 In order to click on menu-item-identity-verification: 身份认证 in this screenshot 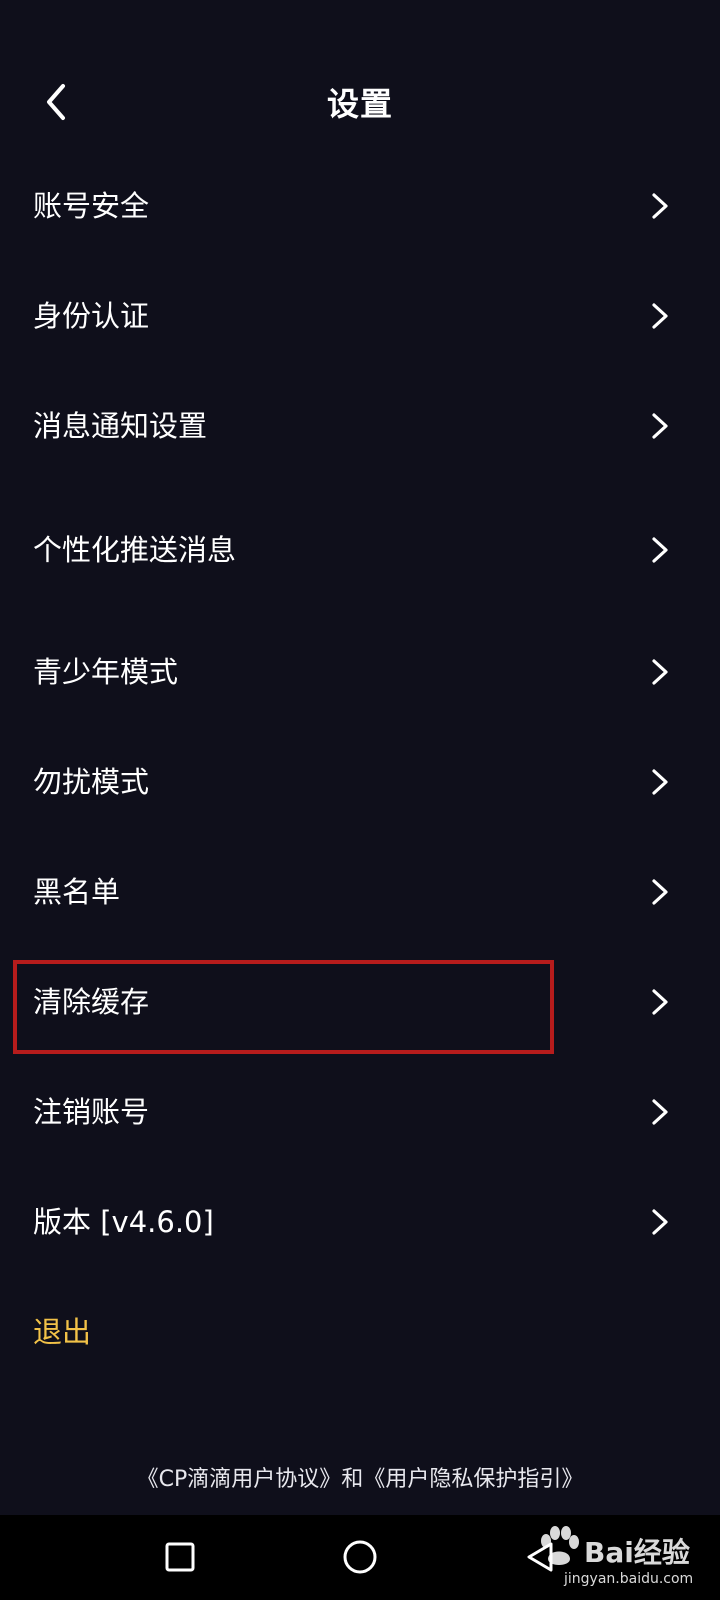, I will do `click(360, 316)`.